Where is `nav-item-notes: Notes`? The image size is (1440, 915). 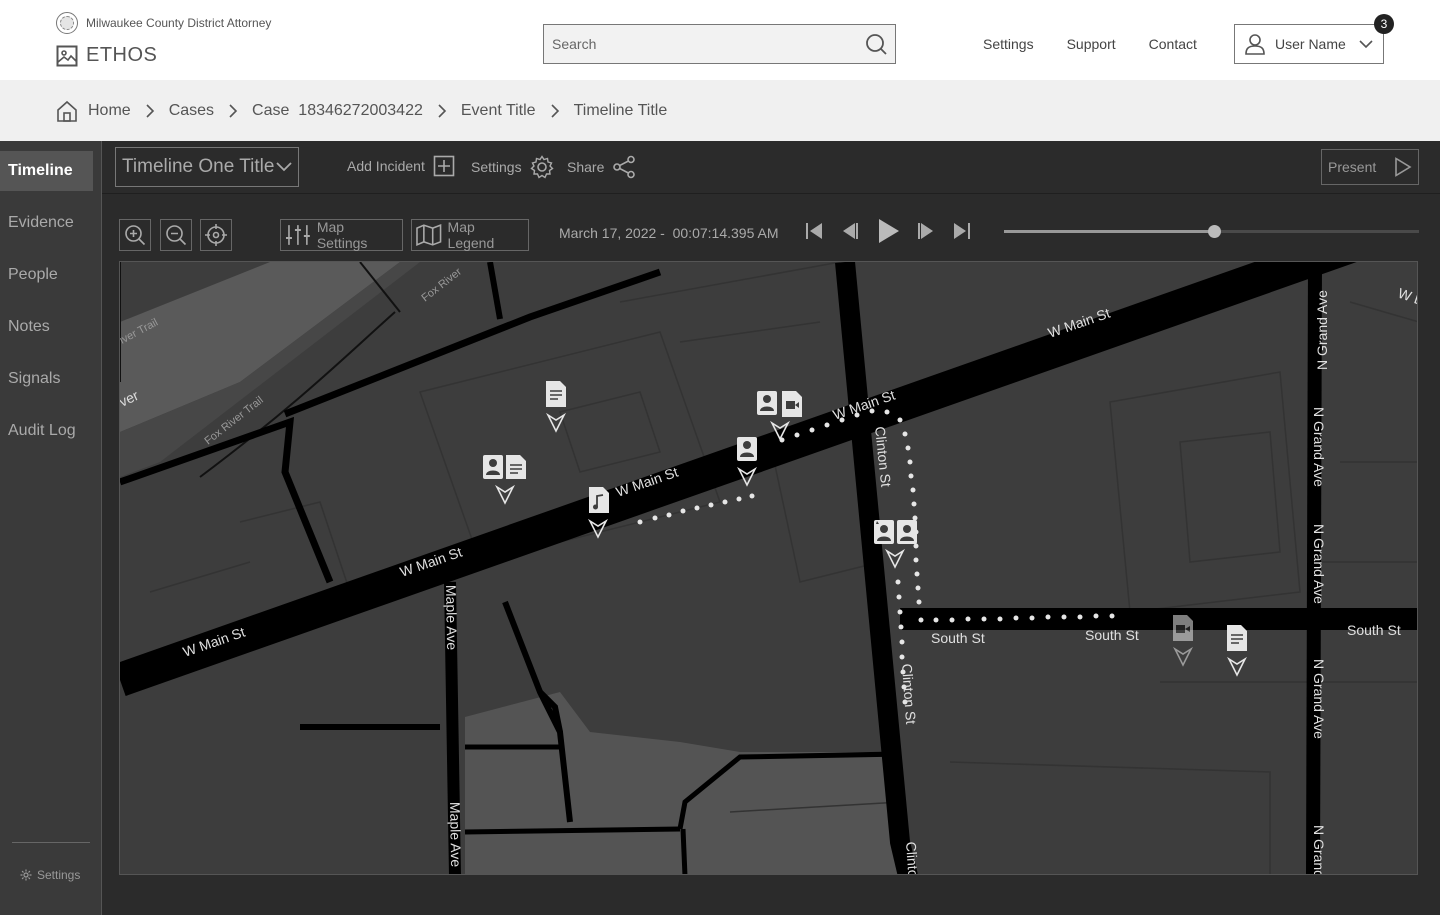
nav-item-notes: Notes is located at coordinates (46, 327).